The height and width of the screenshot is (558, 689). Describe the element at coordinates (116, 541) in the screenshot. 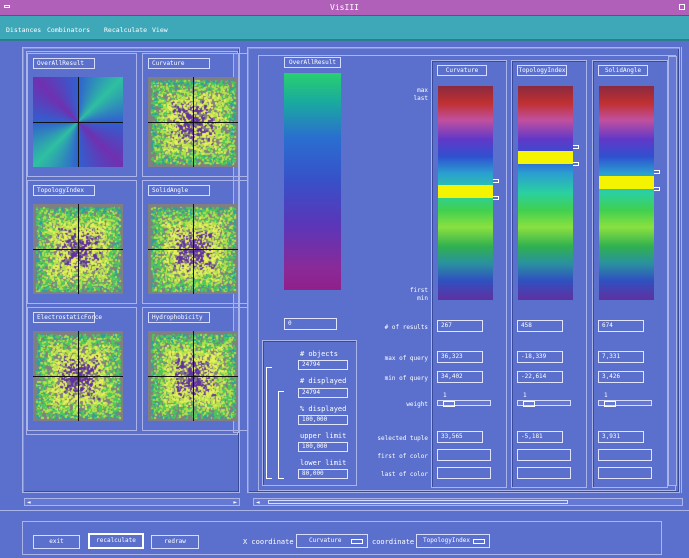

I see `recalculate-button: recalculate` at that location.